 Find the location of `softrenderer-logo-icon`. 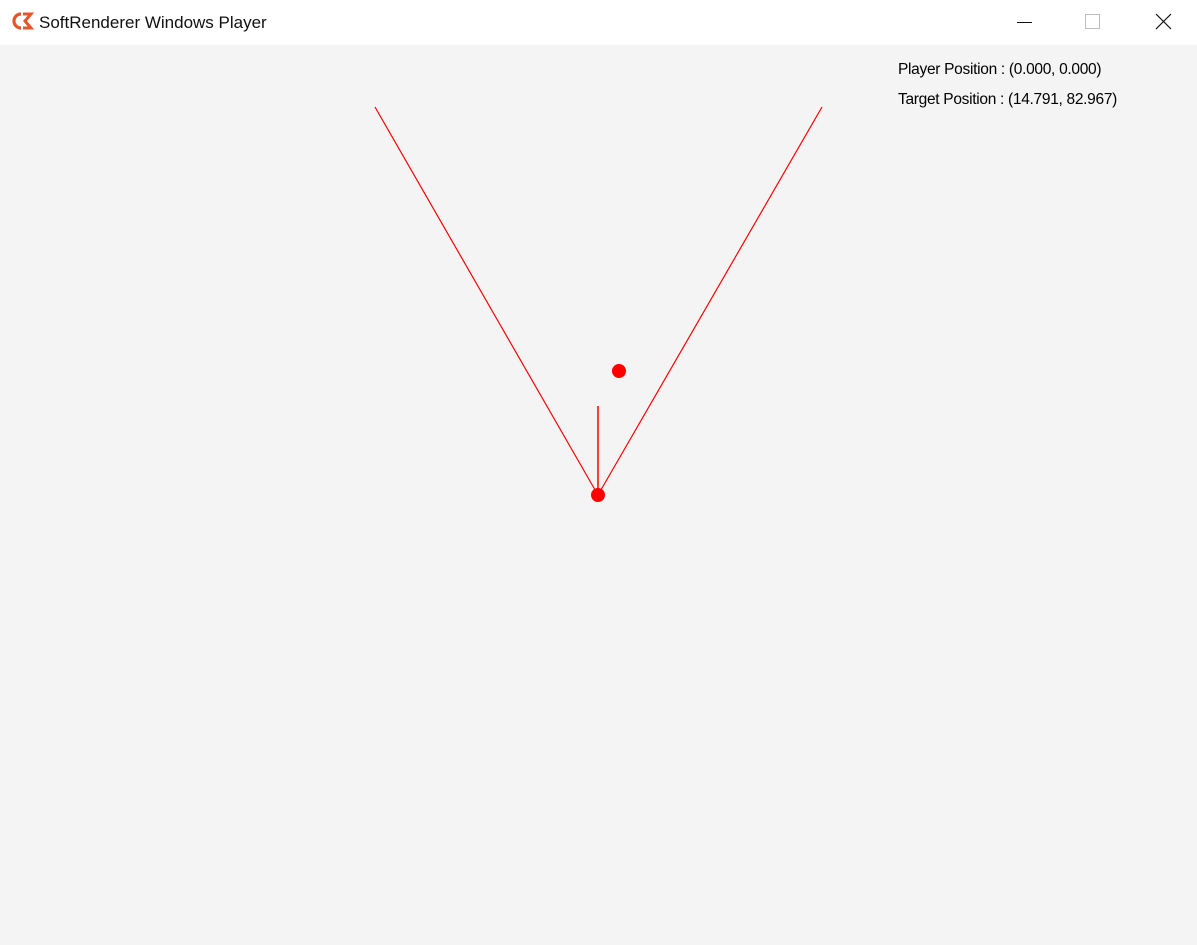

softrenderer-logo-icon is located at coordinates (22, 21).